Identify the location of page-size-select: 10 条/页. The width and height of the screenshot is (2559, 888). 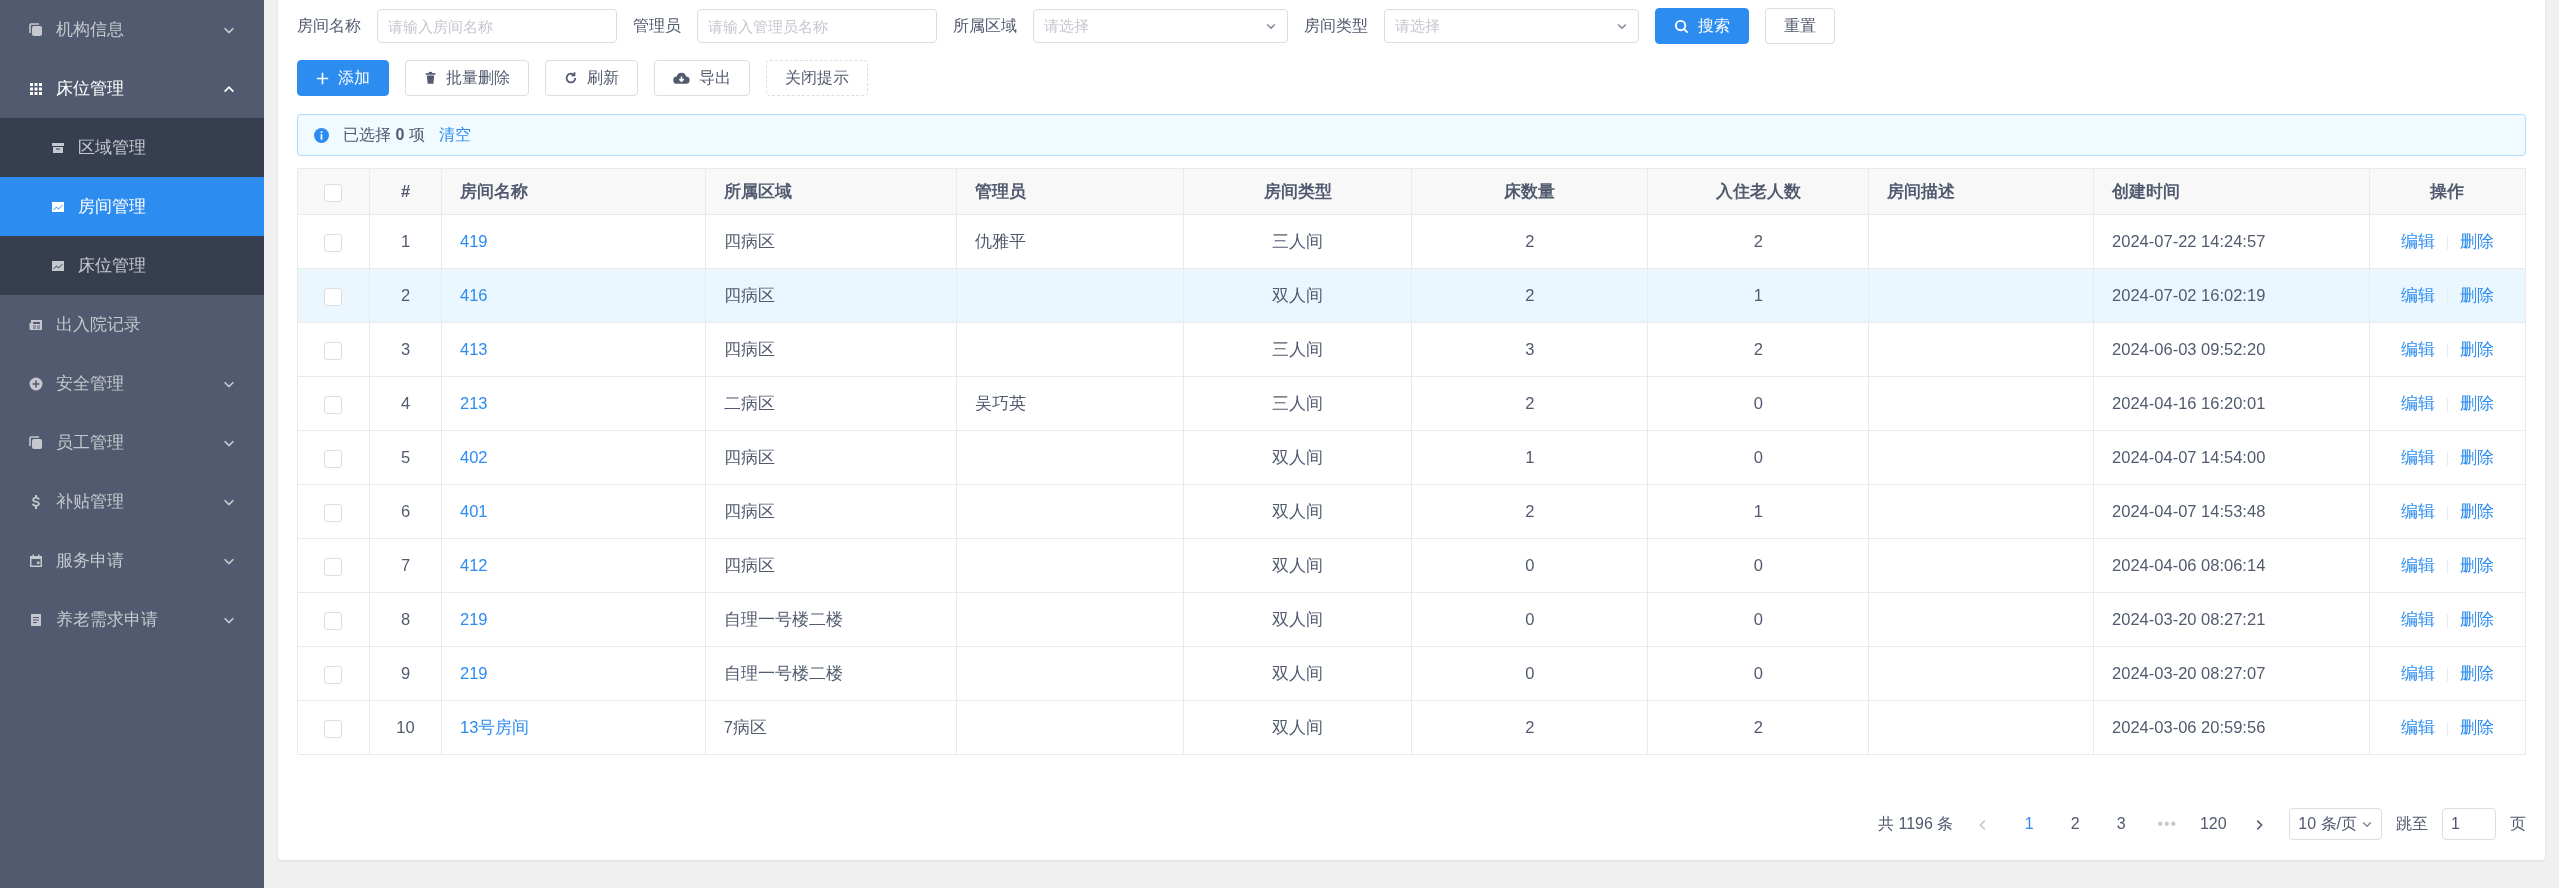
(2335, 824).